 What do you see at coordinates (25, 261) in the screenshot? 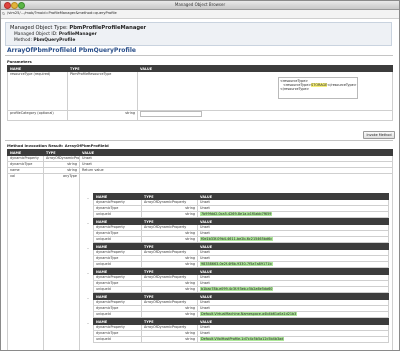
I see `result-name: val` at bounding box center [25, 261].